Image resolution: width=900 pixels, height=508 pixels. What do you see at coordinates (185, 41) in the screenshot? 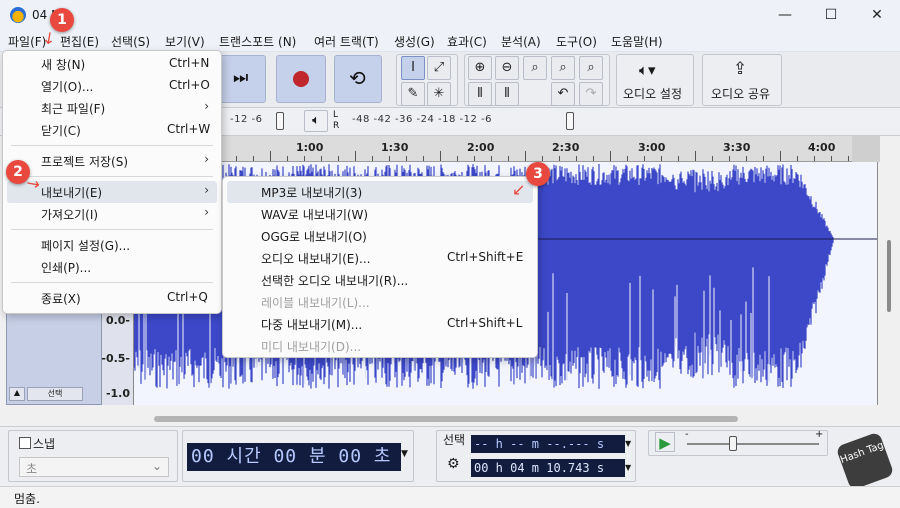
I see `menu-view: 보기(V)` at bounding box center [185, 41].